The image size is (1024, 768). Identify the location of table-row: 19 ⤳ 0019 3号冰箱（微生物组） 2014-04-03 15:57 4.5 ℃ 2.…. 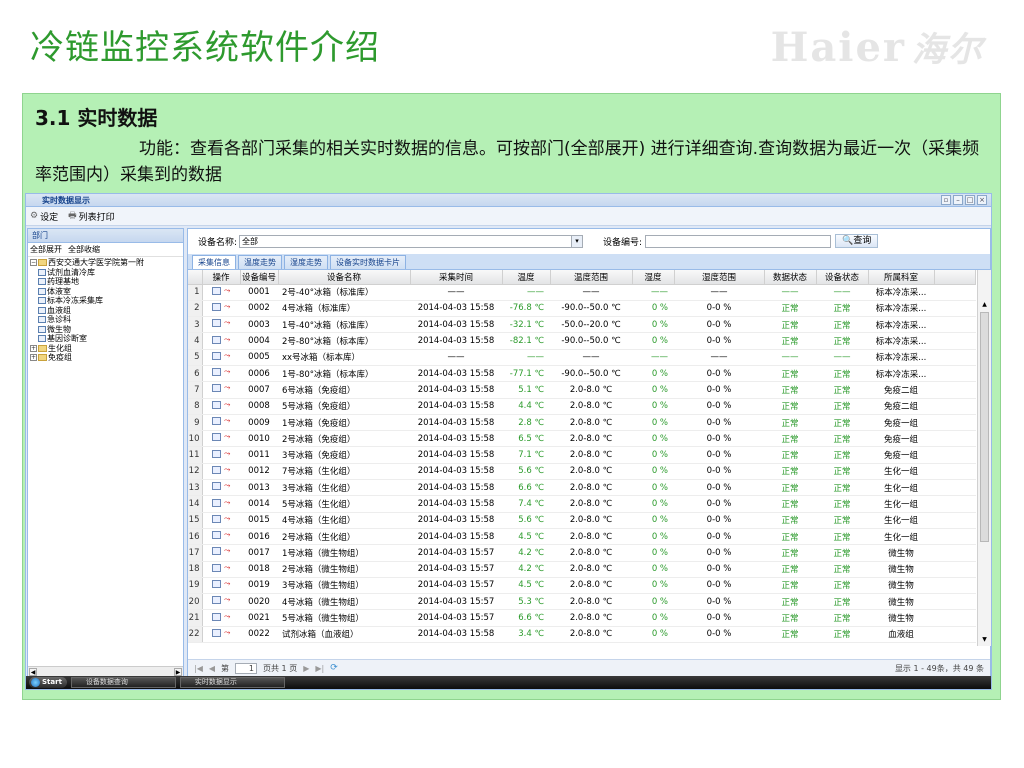
(582, 586).